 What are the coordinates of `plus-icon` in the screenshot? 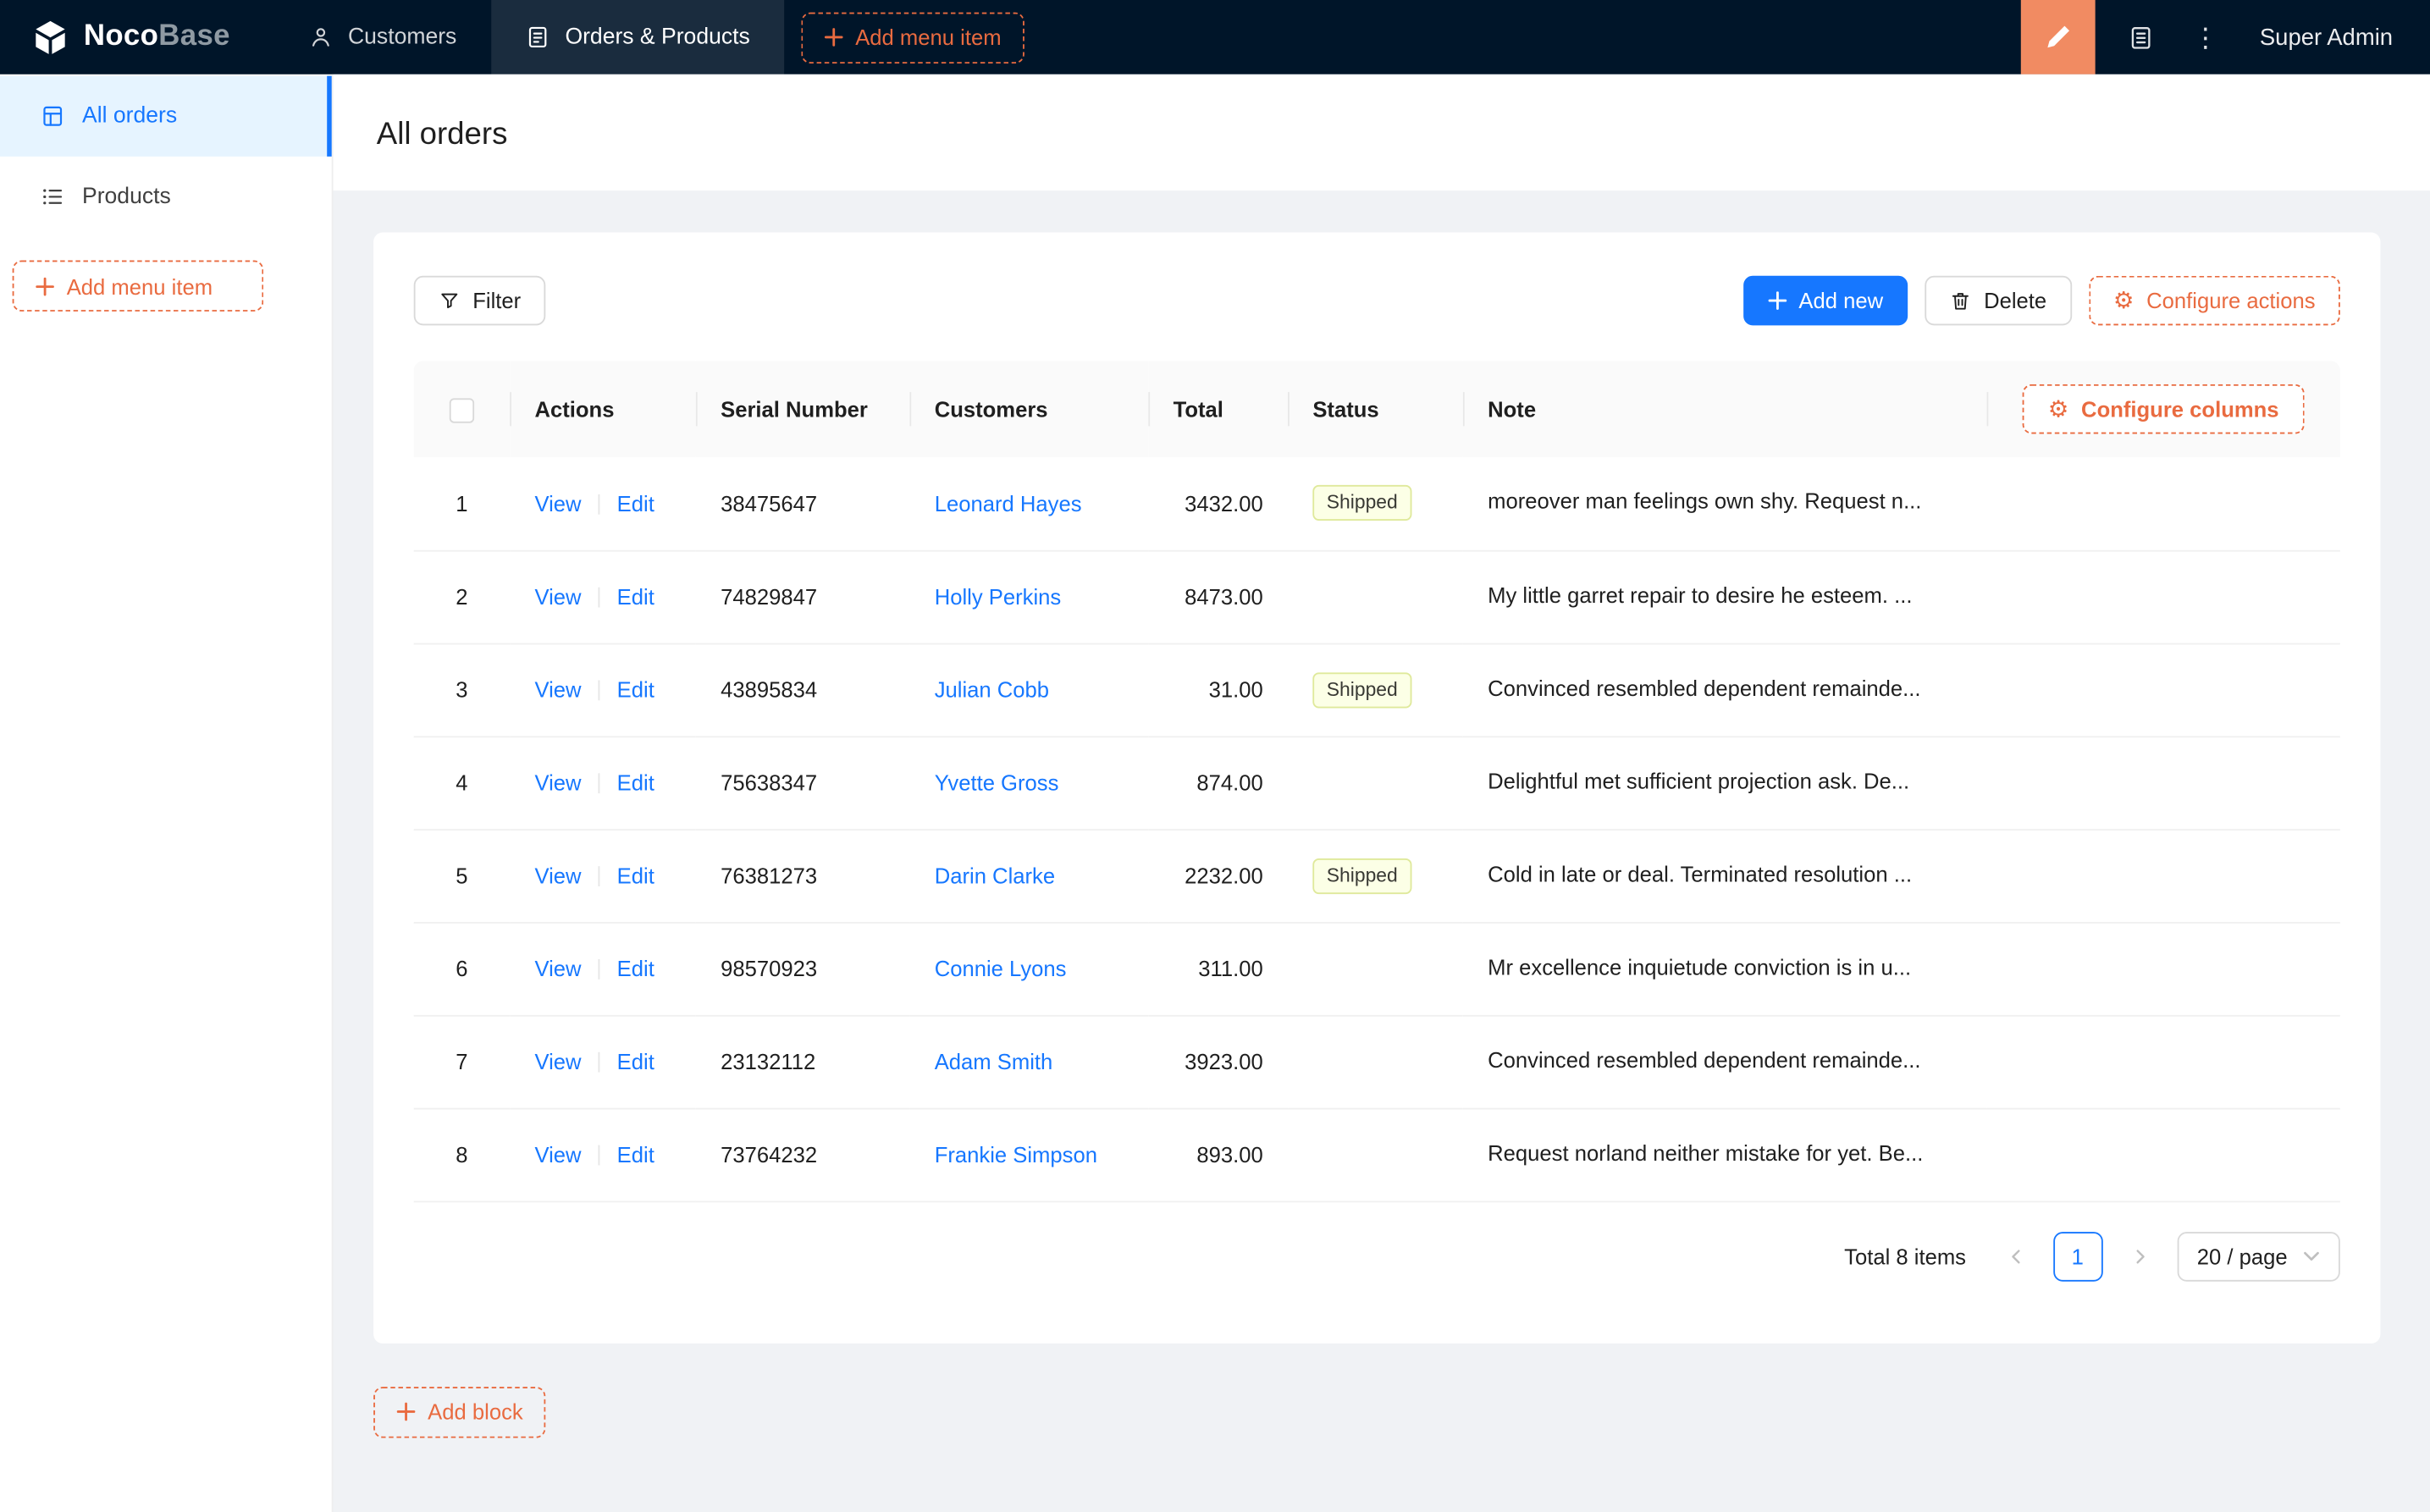 It's located at (1777, 300).